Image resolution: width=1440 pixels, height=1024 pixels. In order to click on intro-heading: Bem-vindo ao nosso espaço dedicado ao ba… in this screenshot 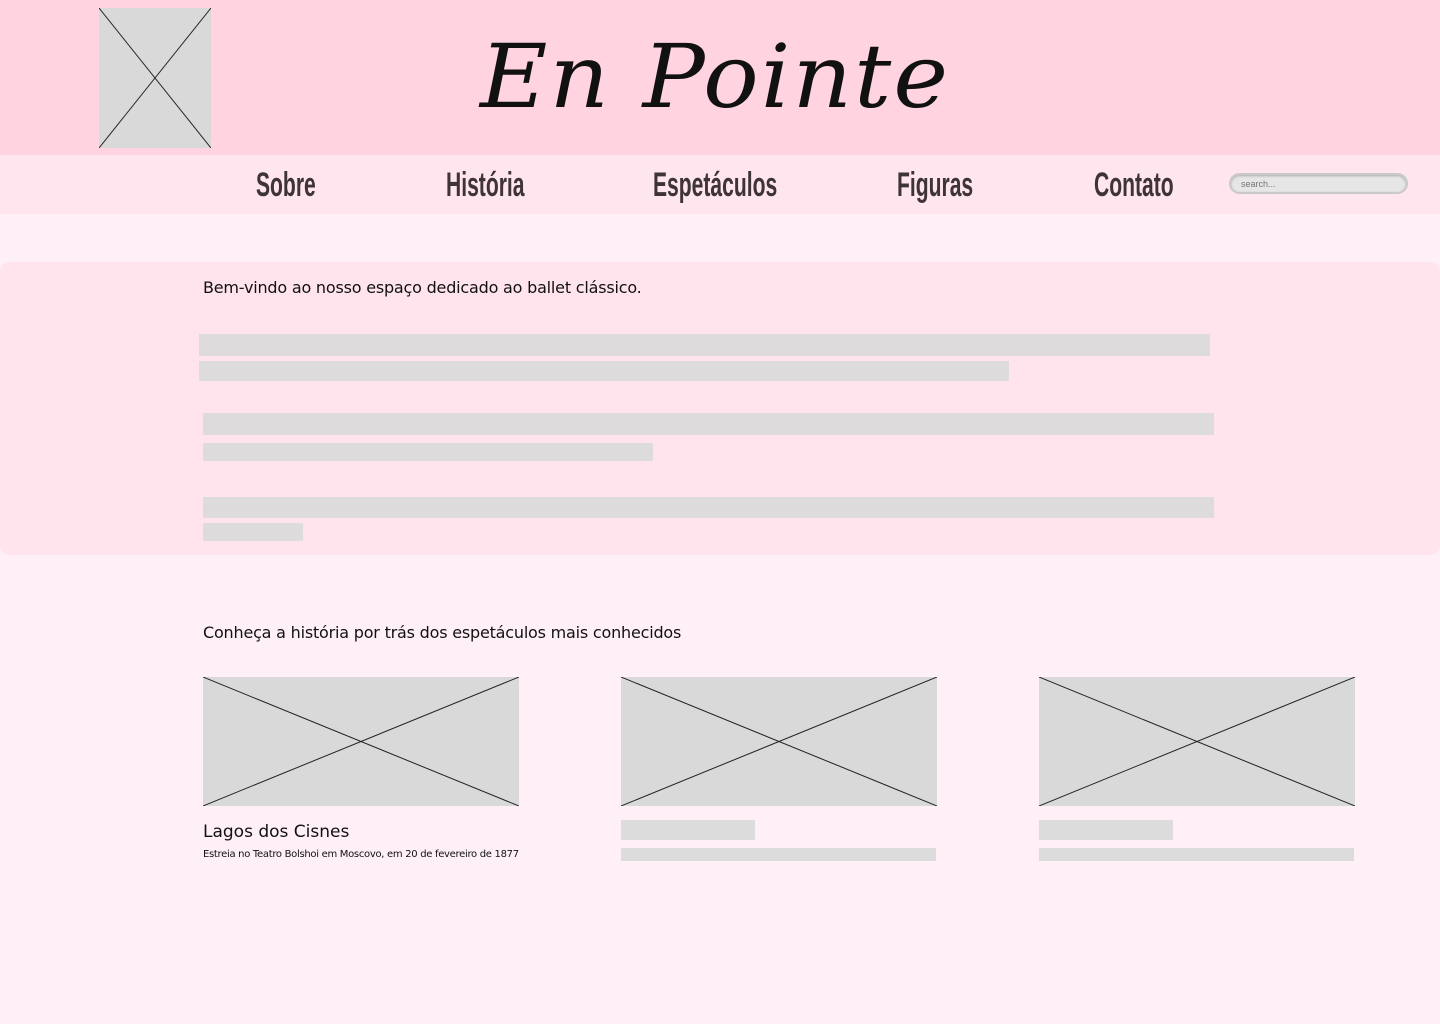, I will do `click(422, 287)`.